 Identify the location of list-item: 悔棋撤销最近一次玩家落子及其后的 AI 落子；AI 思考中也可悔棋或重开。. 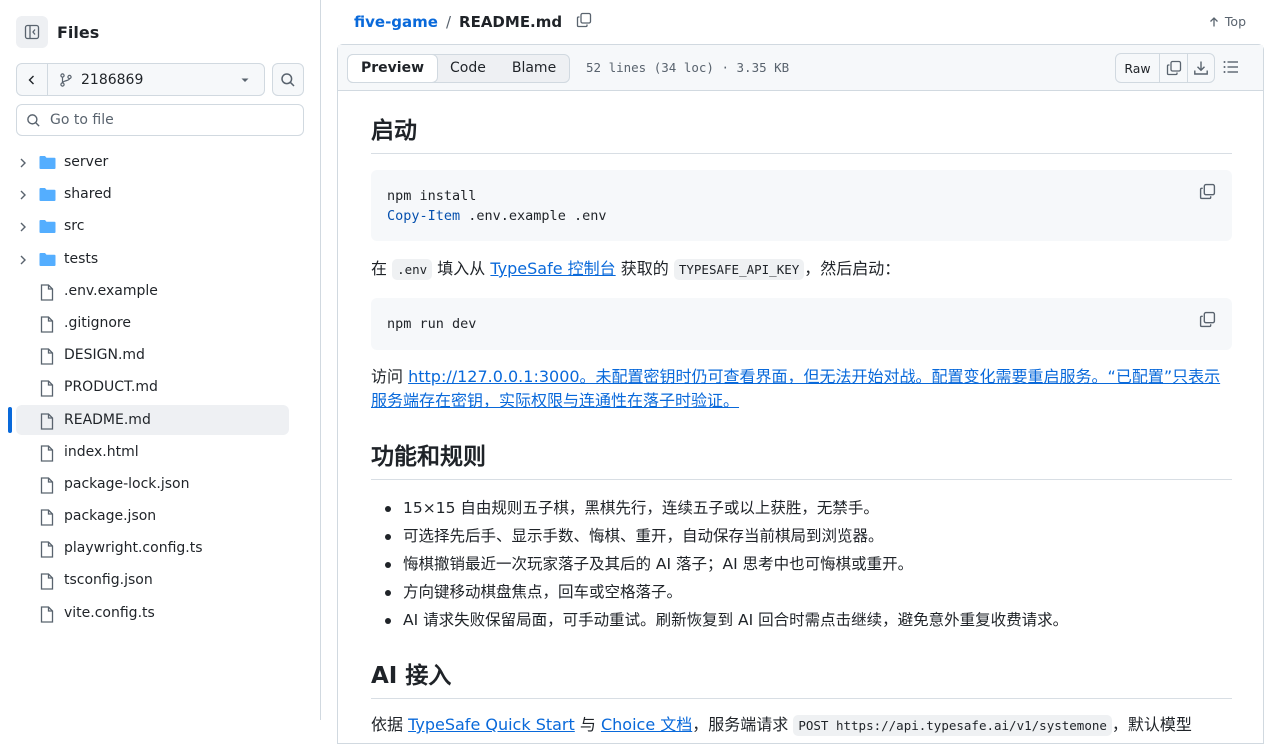
(801, 564).